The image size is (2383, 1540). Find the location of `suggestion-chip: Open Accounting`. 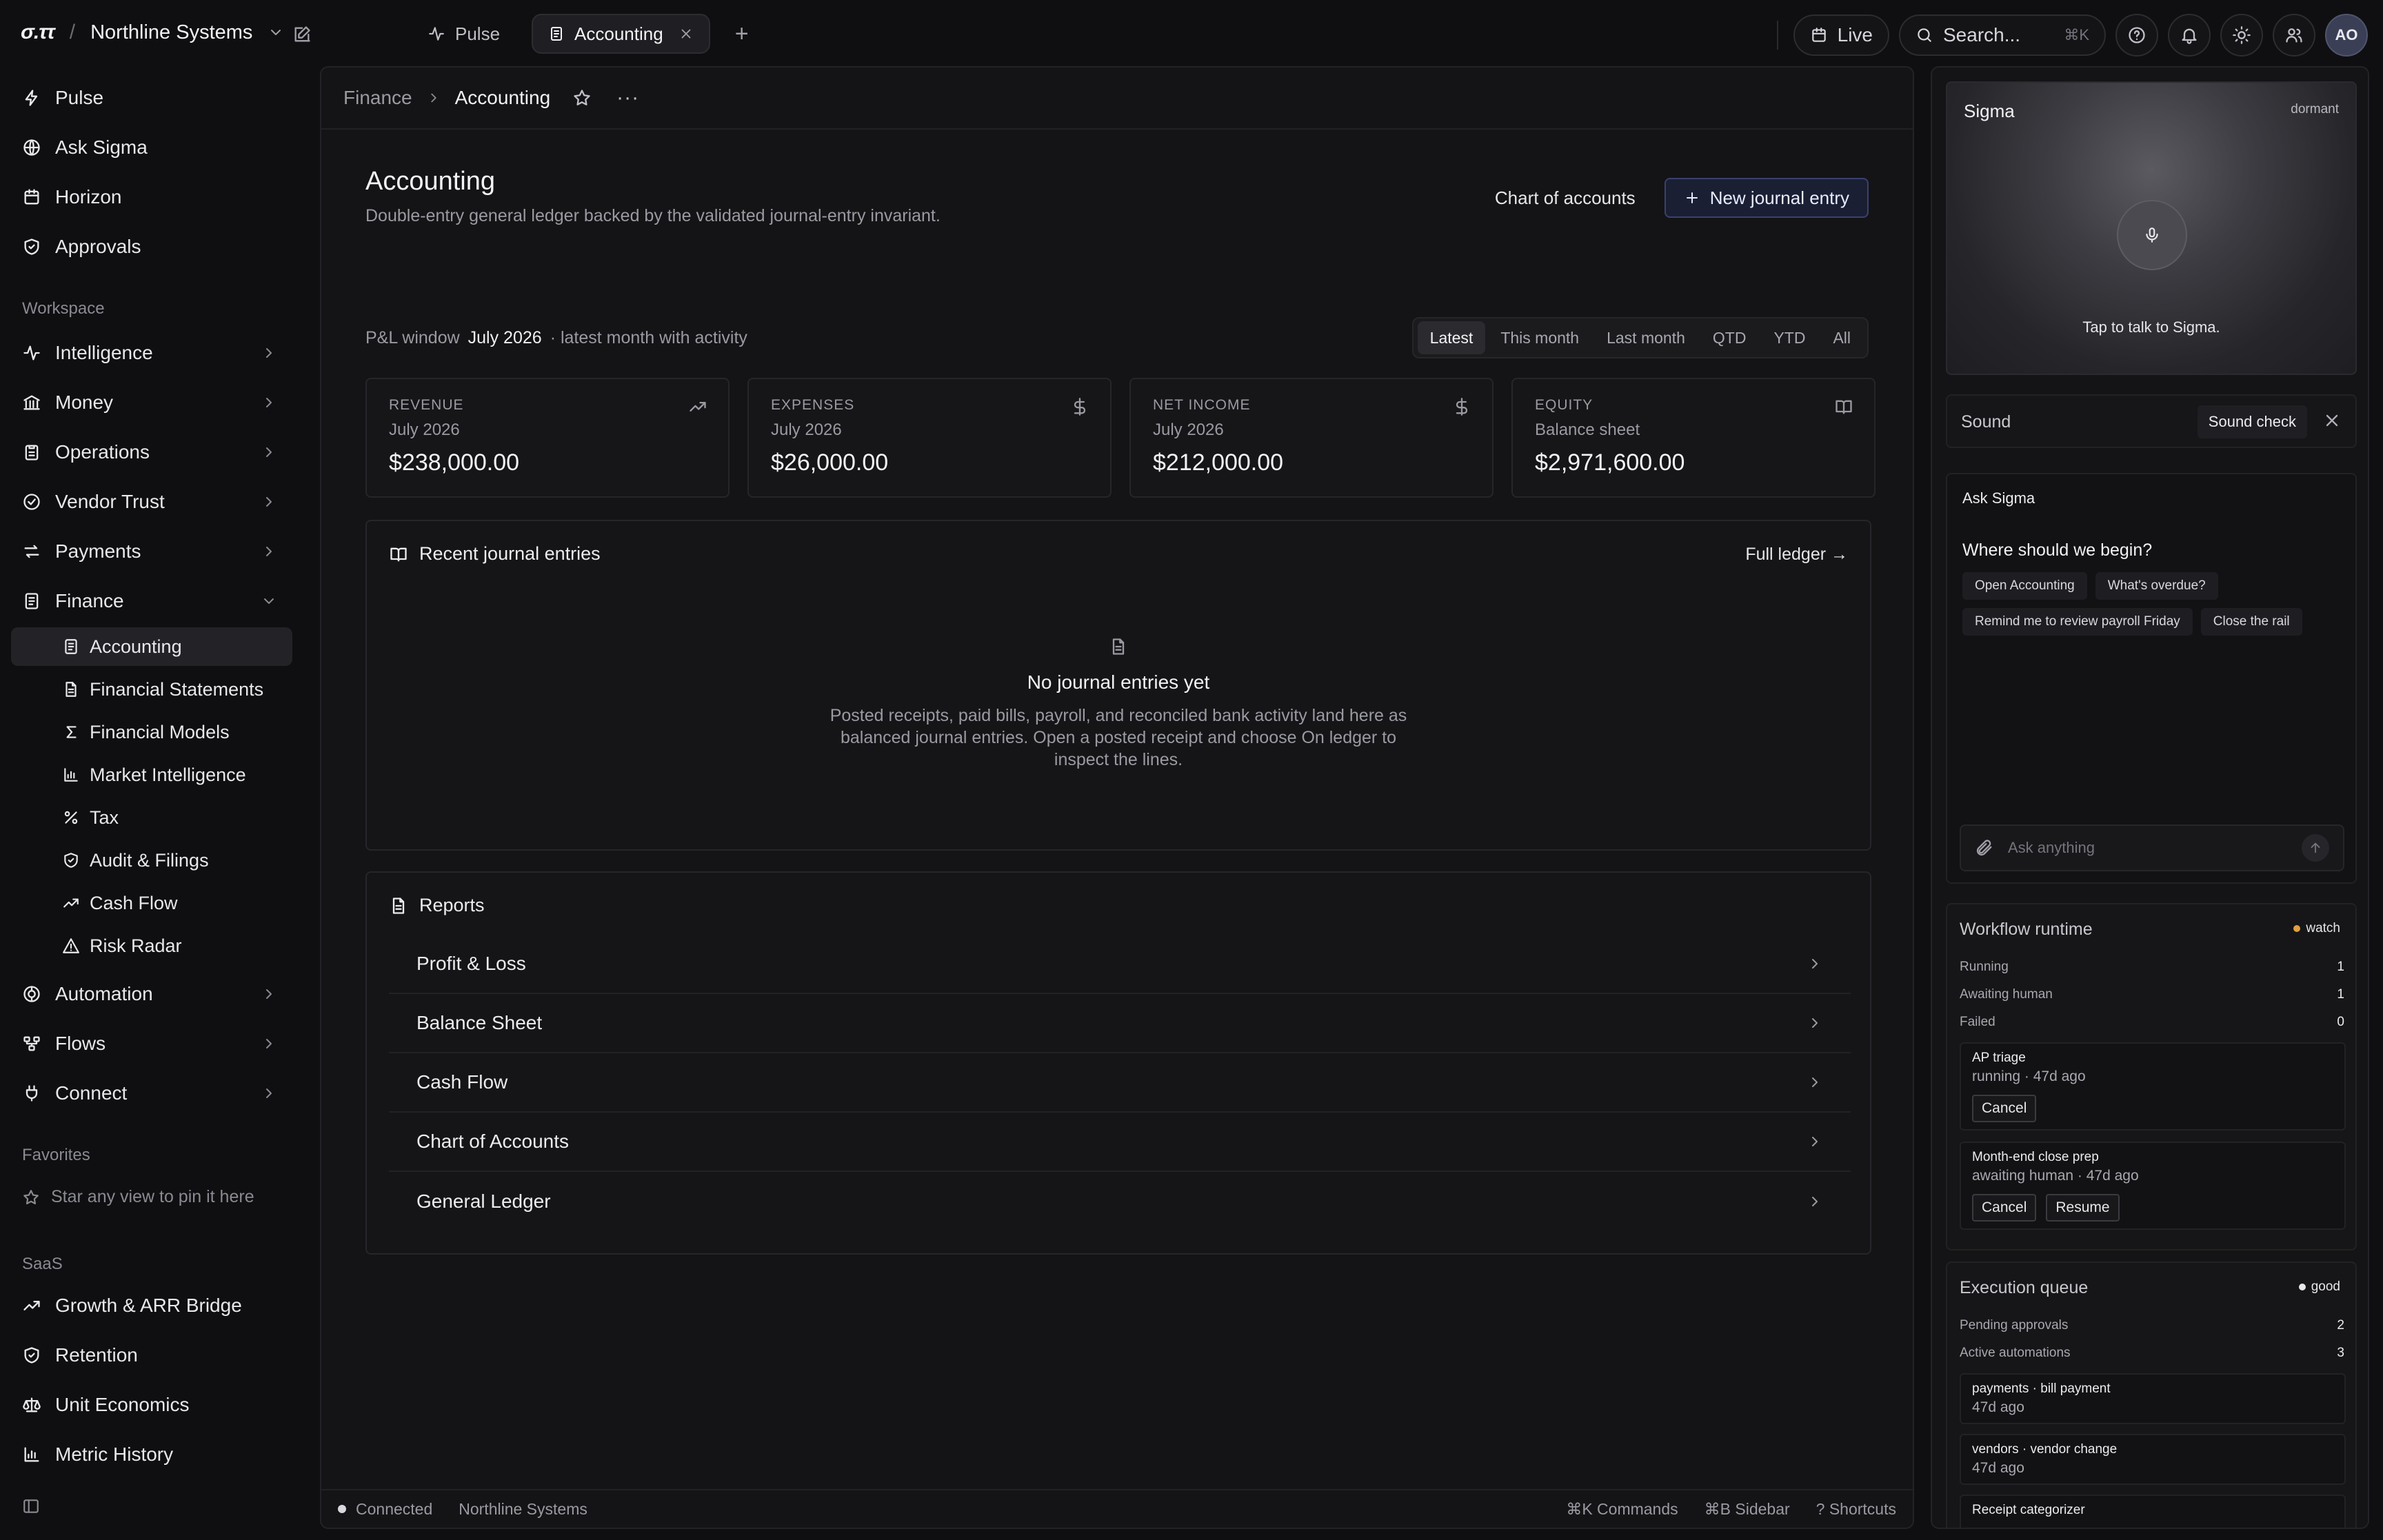

suggestion-chip: Open Accounting is located at coordinates (2024, 586).